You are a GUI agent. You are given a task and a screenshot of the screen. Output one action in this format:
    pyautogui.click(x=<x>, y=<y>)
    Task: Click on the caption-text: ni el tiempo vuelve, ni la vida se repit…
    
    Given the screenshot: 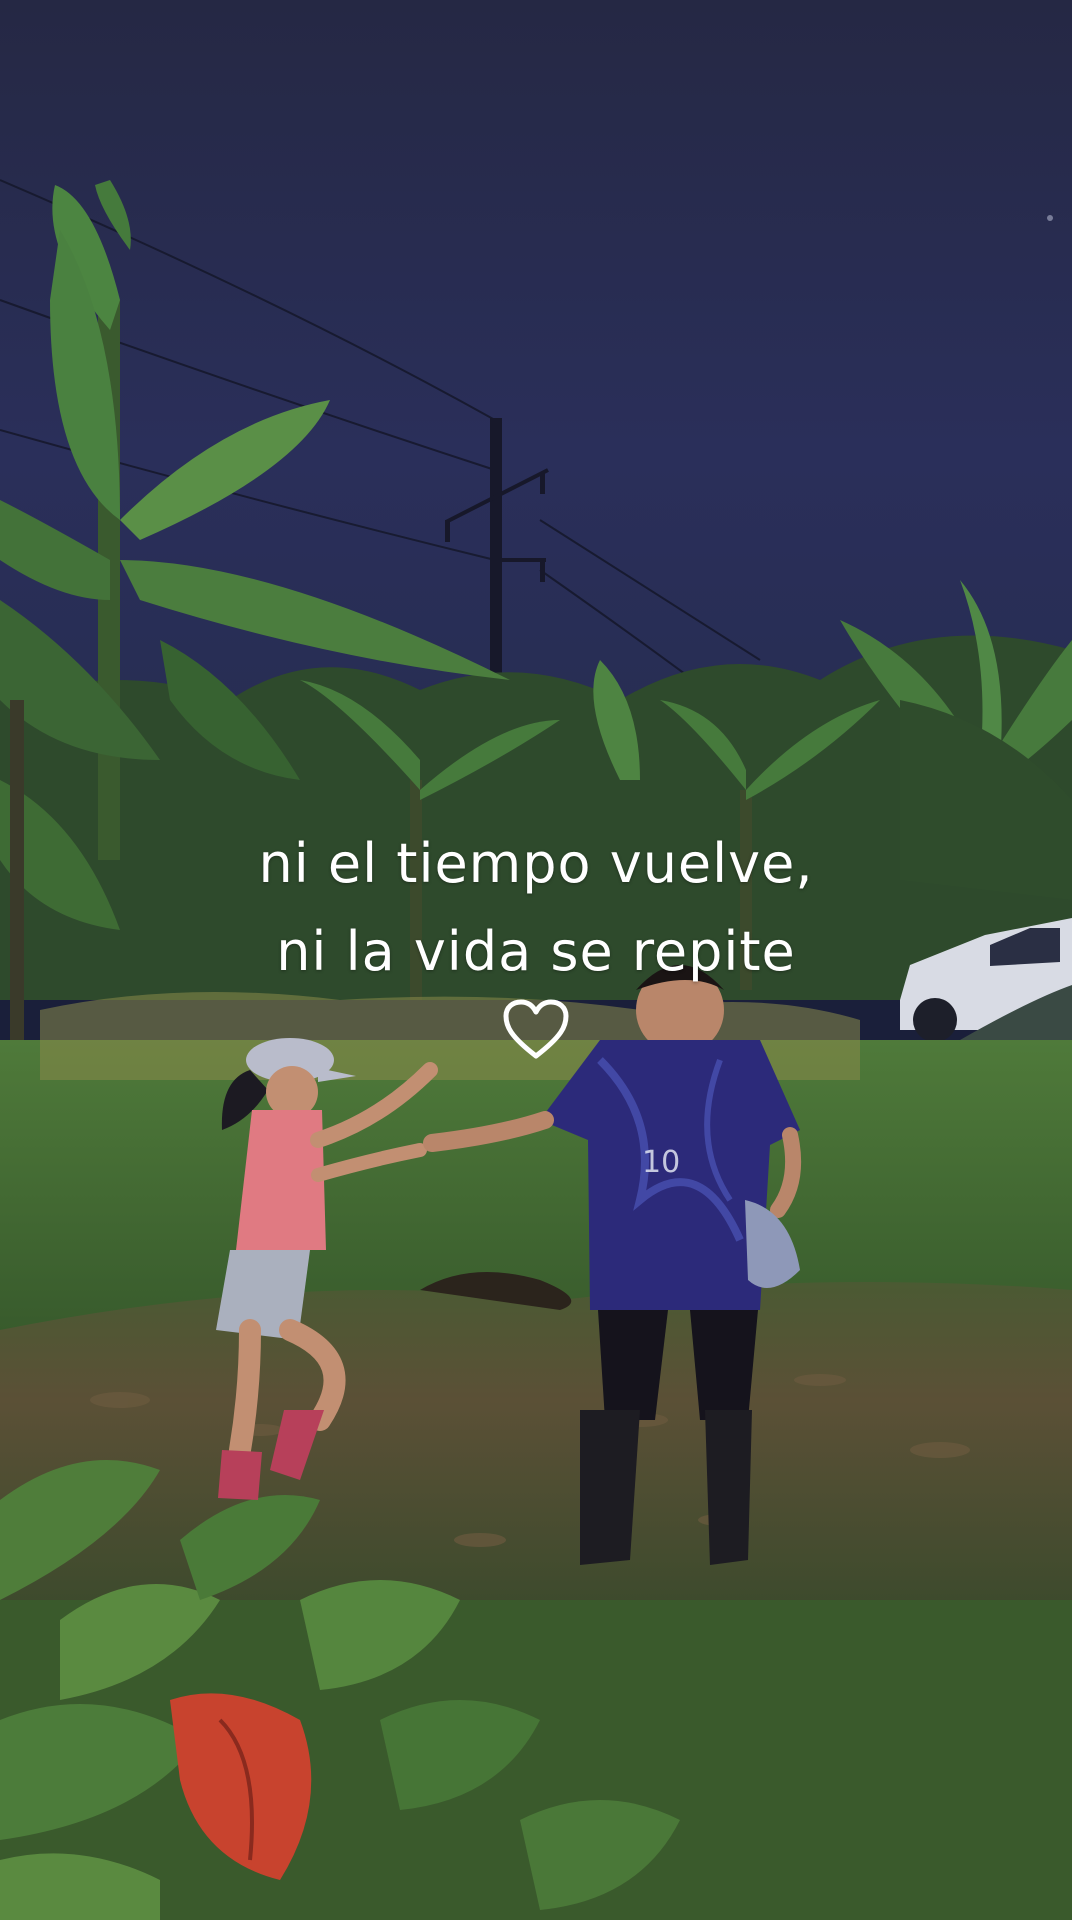 What is the action you would take?
    pyautogui.click(x=536, y=908)
    